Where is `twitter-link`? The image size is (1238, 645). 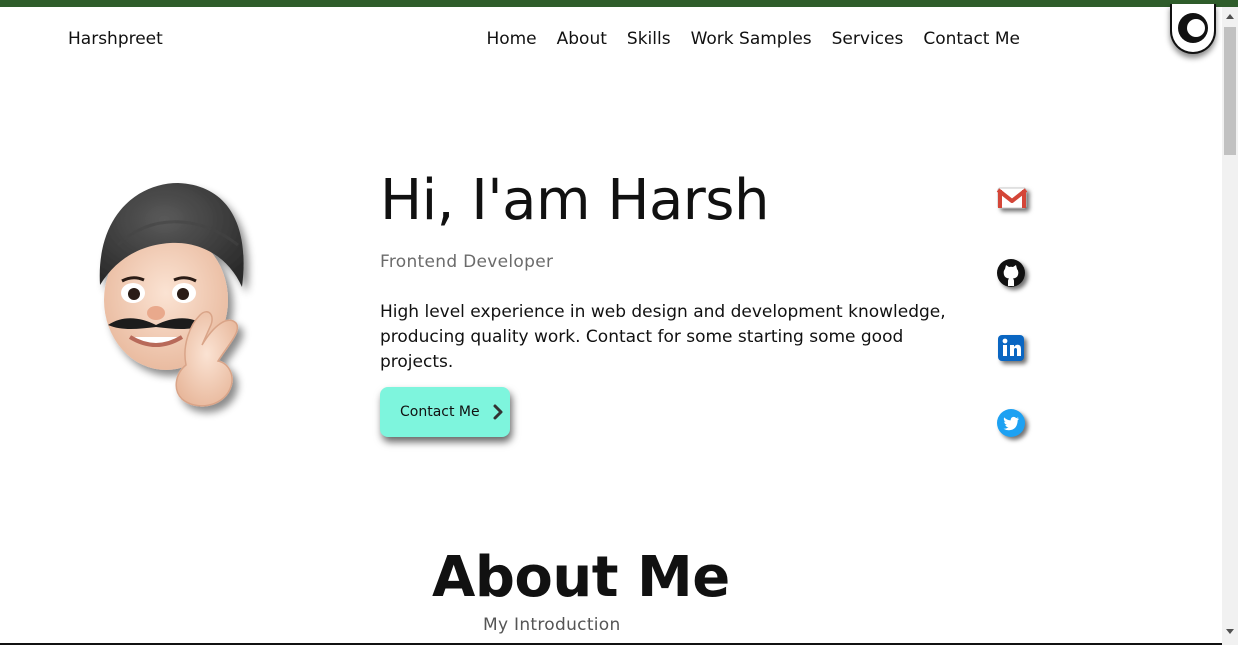 twitter-link is located at coordinates (1013, 425).